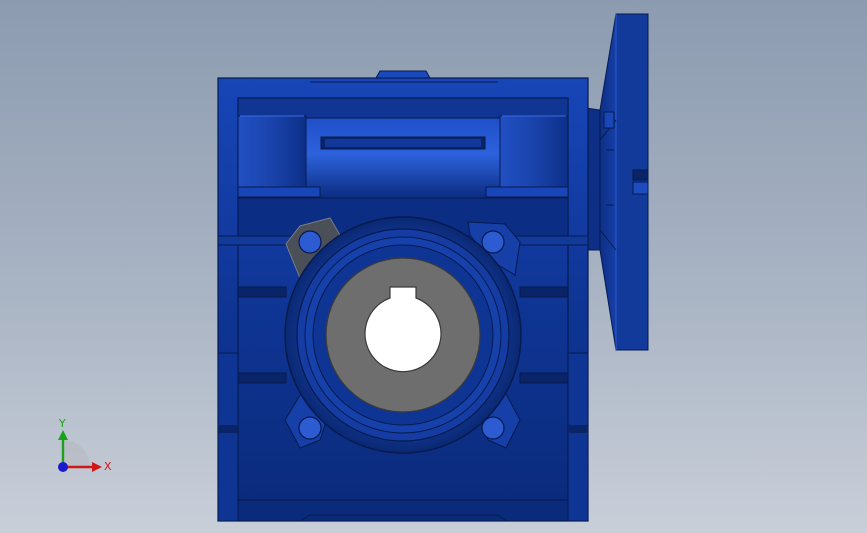 This screenshot has height=533, width=867. I want to click on output-bore, so click(403, 335).